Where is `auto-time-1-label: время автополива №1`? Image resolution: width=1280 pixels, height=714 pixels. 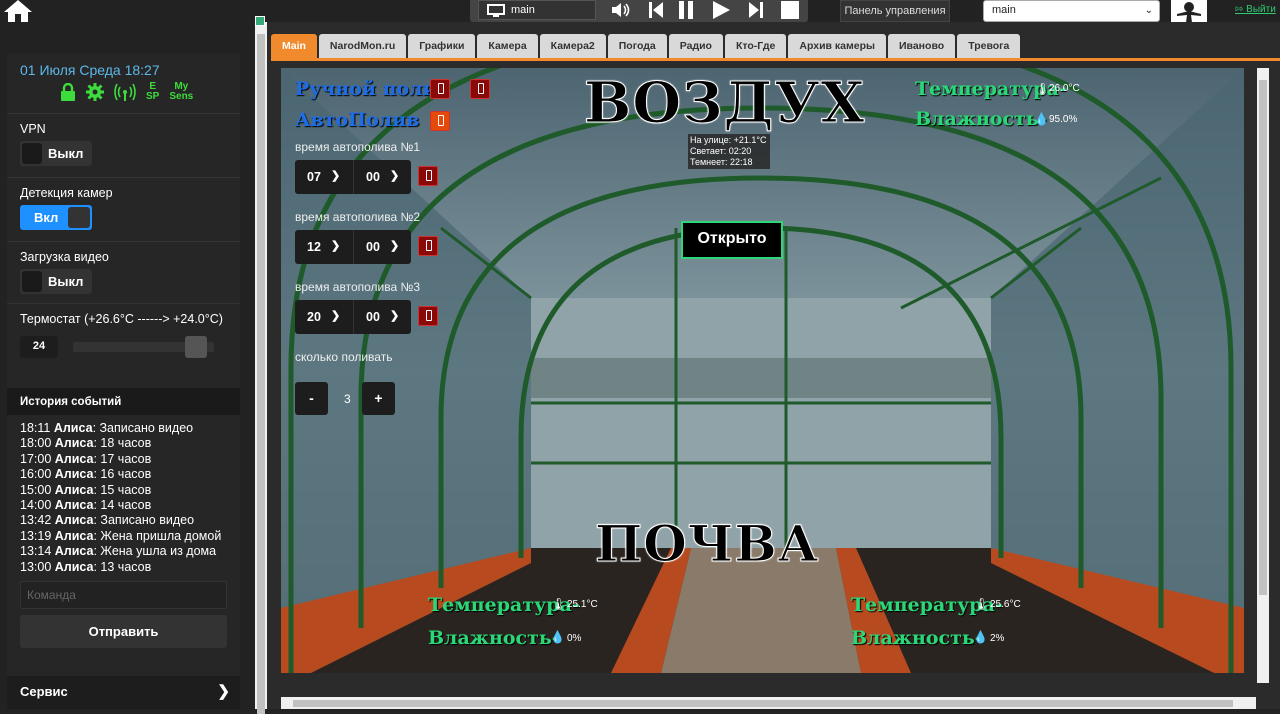 auto-time-1-label: время автополива №1 is located at coordinates (358, 147).